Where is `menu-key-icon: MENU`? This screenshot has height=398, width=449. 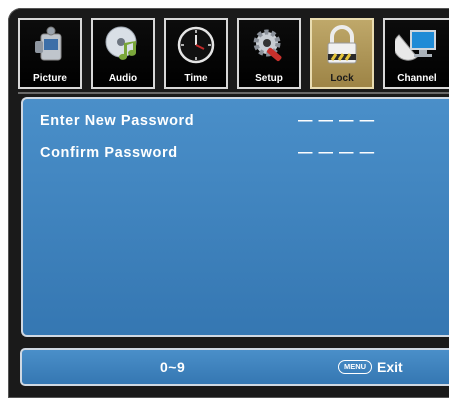 menu-key-icon: MENU is located at coordinates (355, 367).